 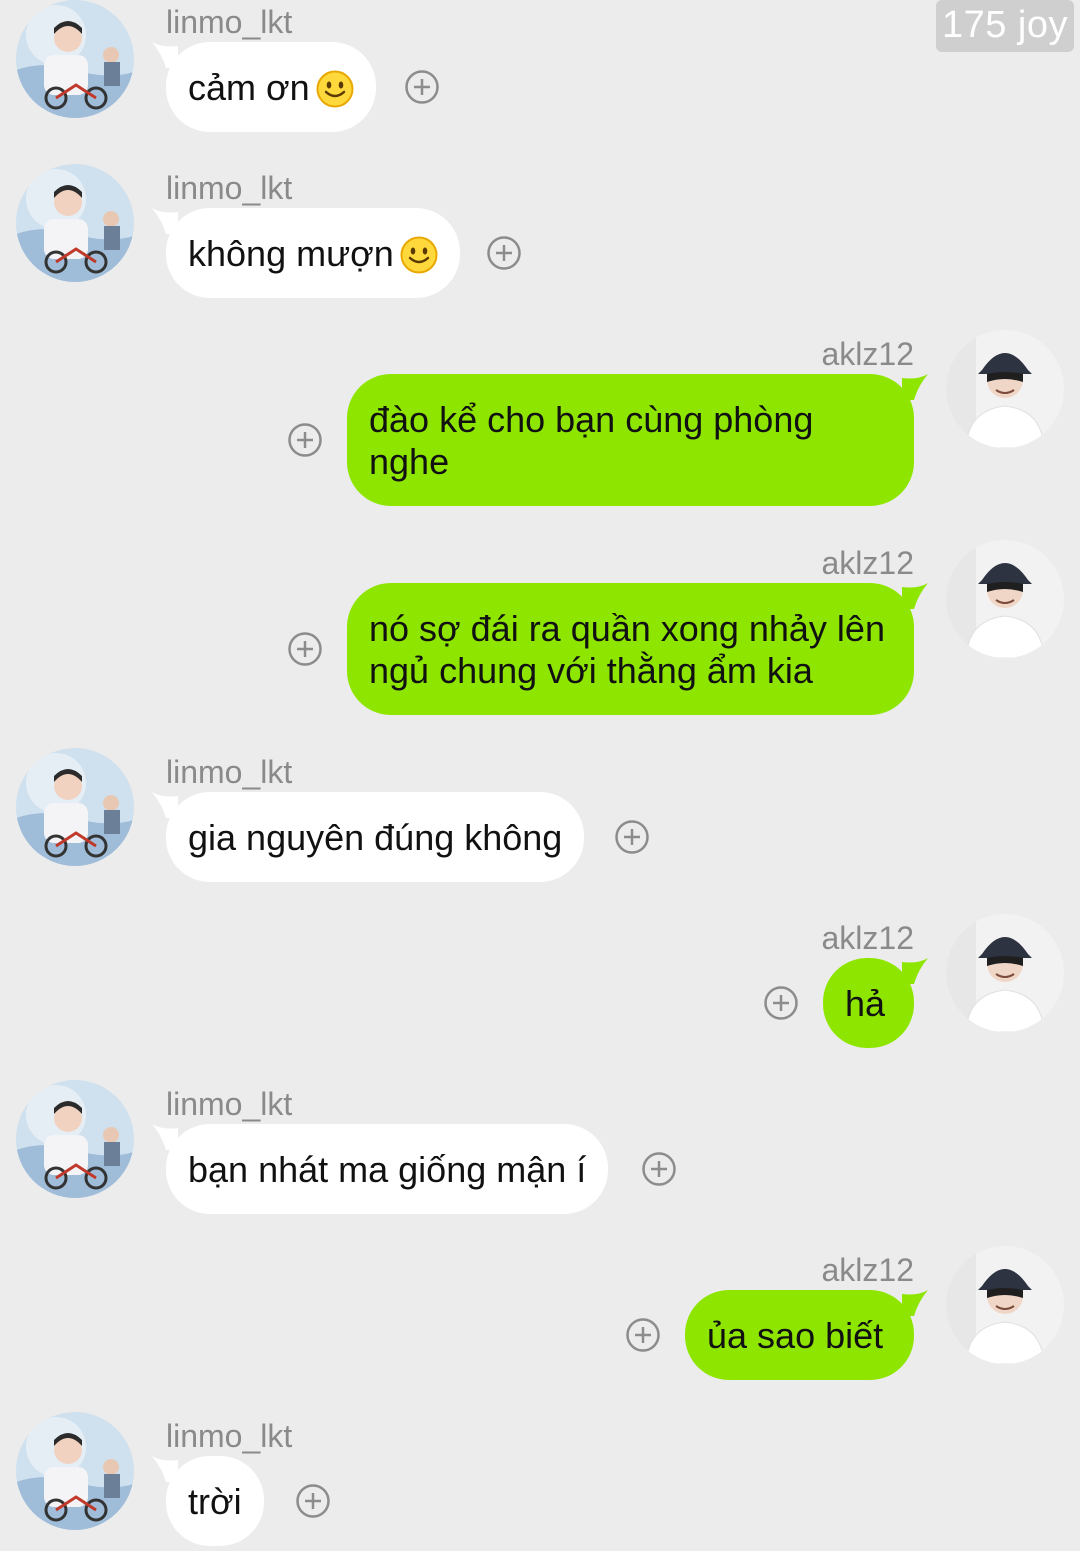 What do you see at coordinates (249, 87) in the screenshot?
I see `message-text: cảm ơn` at bounding box center [249, 87].